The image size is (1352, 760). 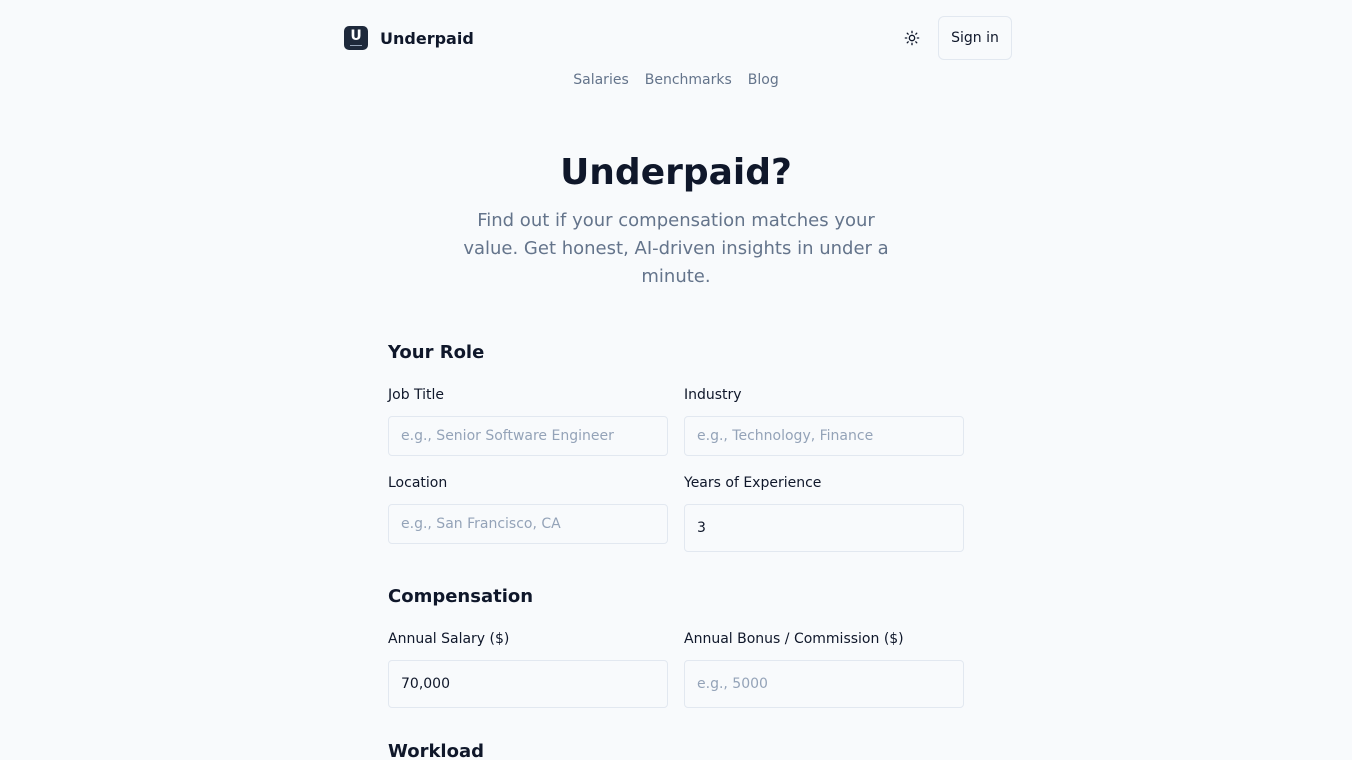 What do you see at coordinates (528, 684) in the screenshot?
I see `salary-input` at bounding box center [528, 684].